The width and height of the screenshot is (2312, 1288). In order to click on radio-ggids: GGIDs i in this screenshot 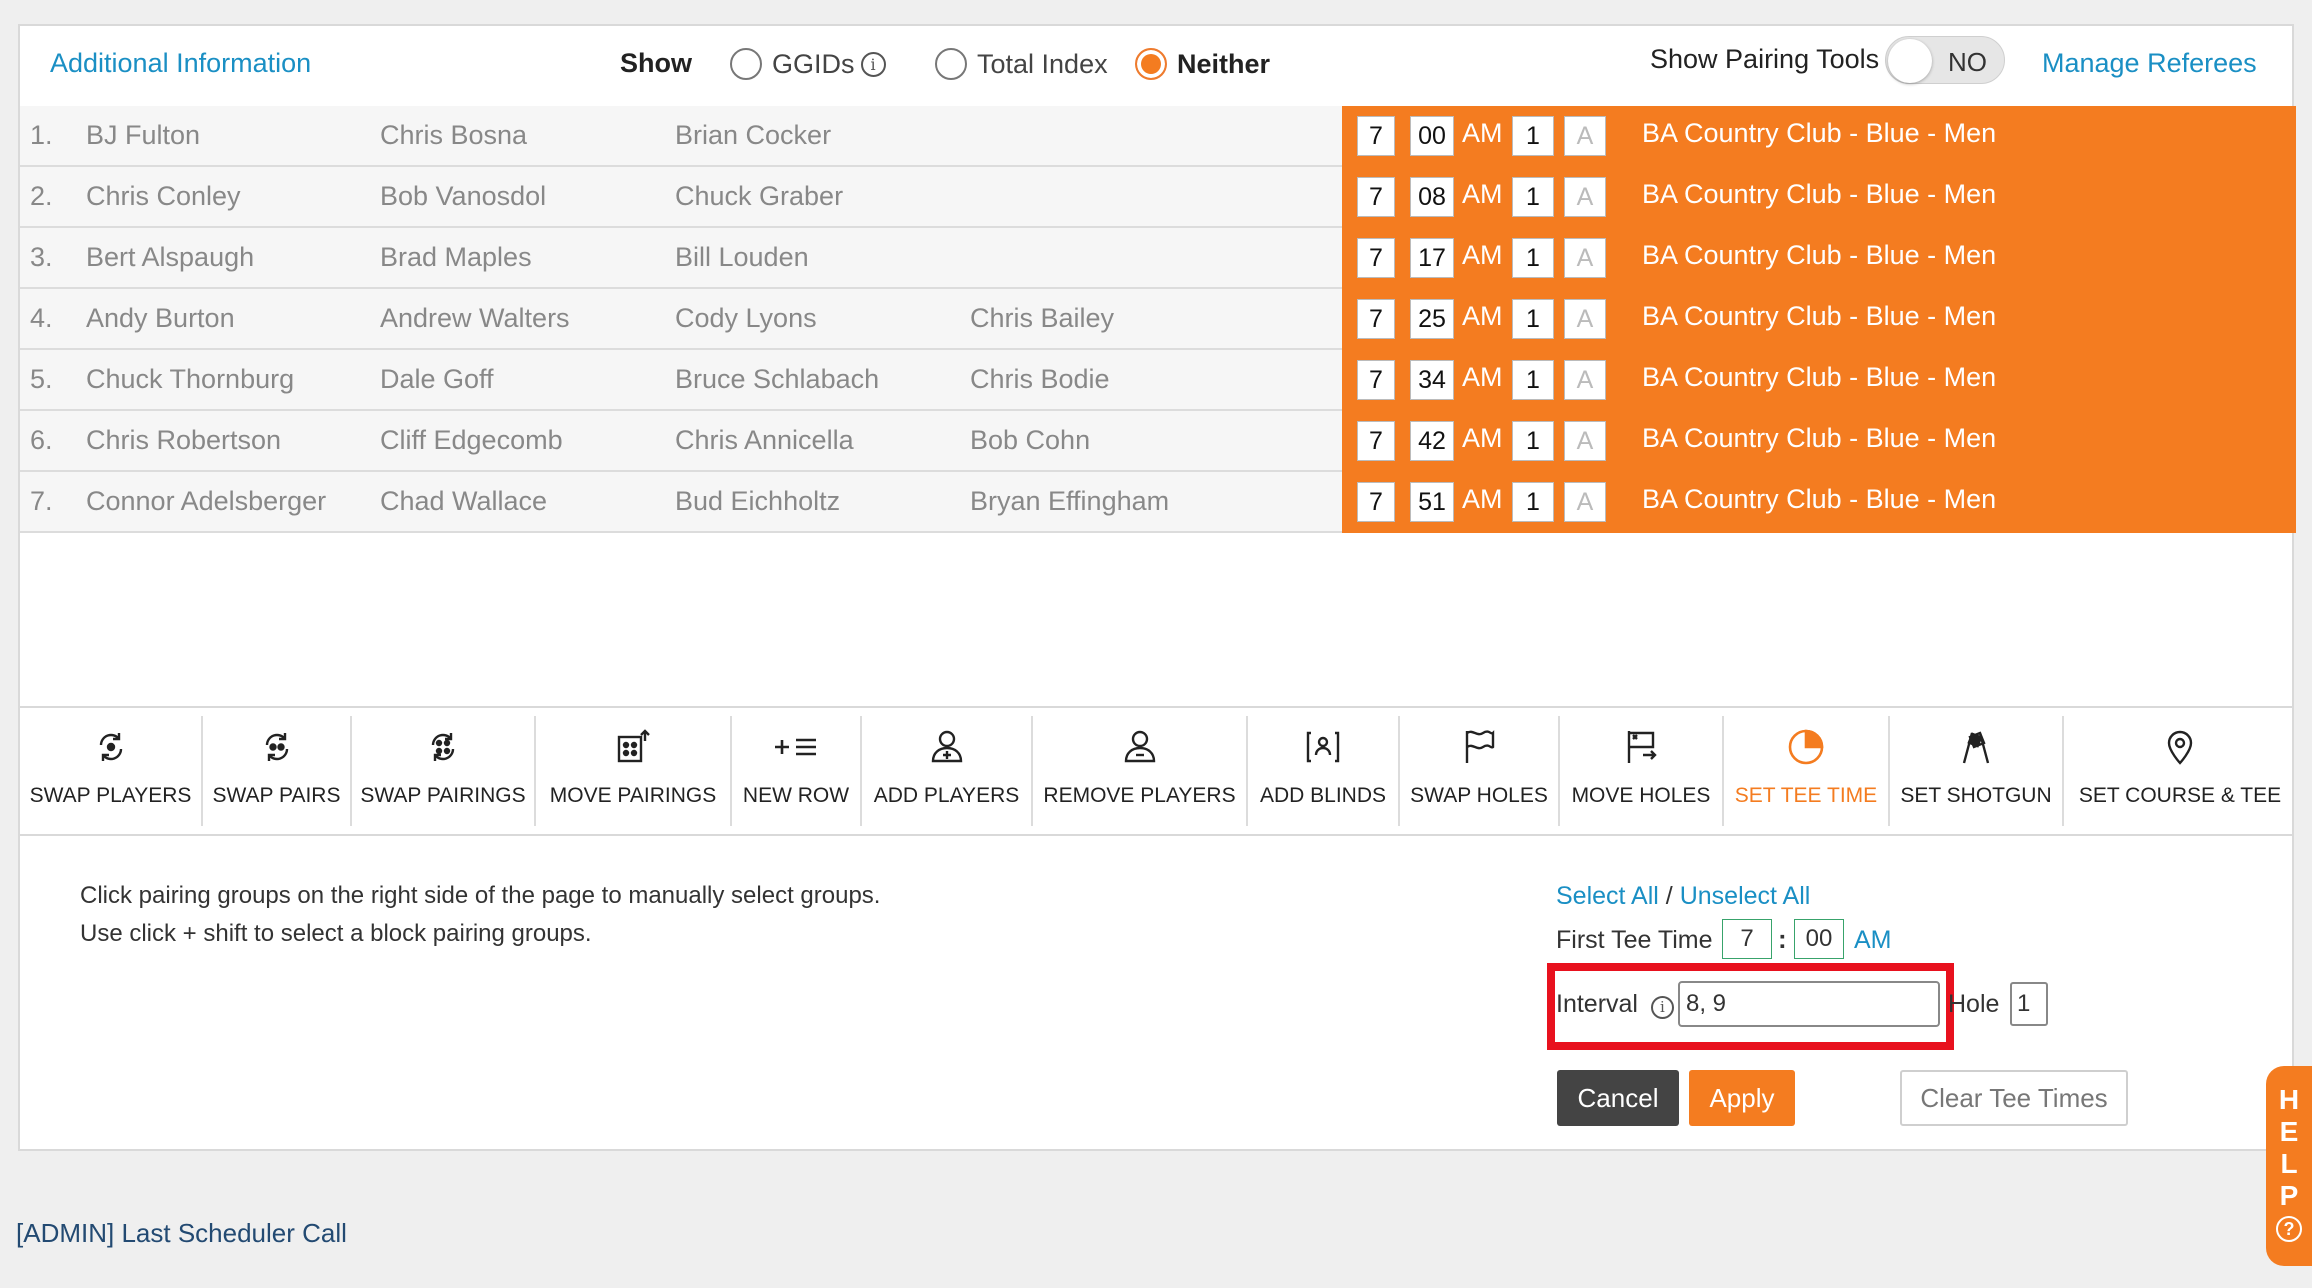, I will do `click(808, 64)`.